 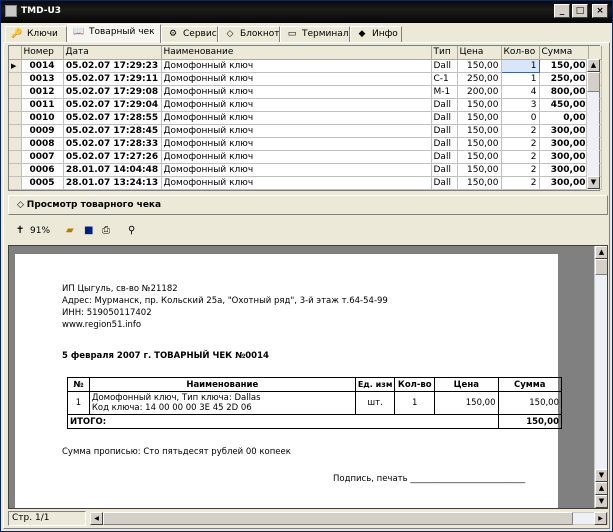 What do you see at coordinates (601, 475) in the screenshot?
I see `preview-scroll-down: ▼` at bounding box center [601, 475].